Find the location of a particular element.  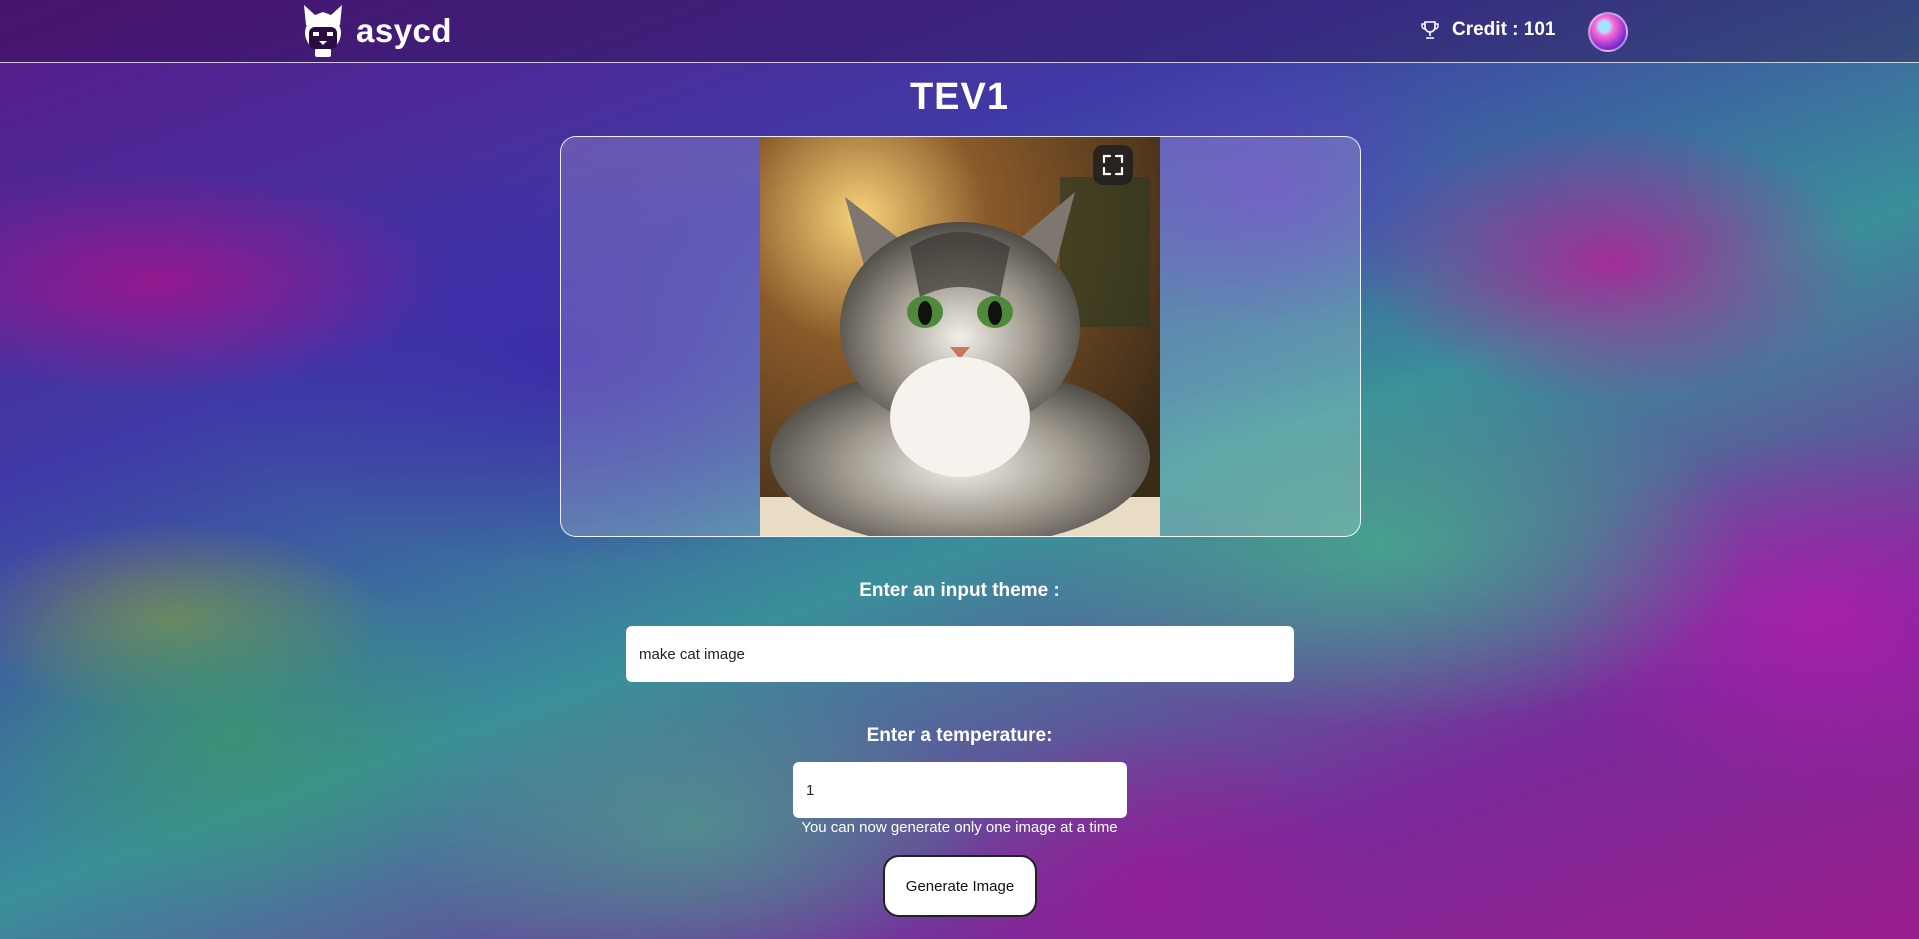

fullscreen-button is located at coordinates (1113, 165).